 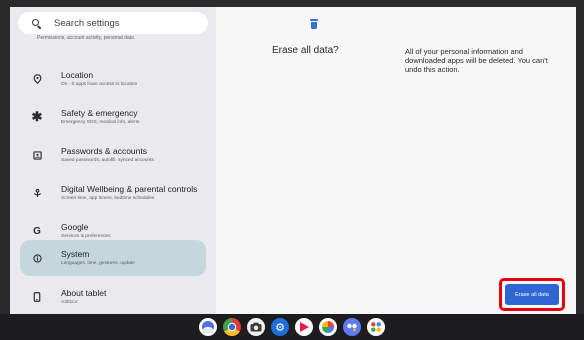 What do you see at coordinates (208, 327) in the screenshot?
I see `assistant-icon` at bounding box center [208, 327].